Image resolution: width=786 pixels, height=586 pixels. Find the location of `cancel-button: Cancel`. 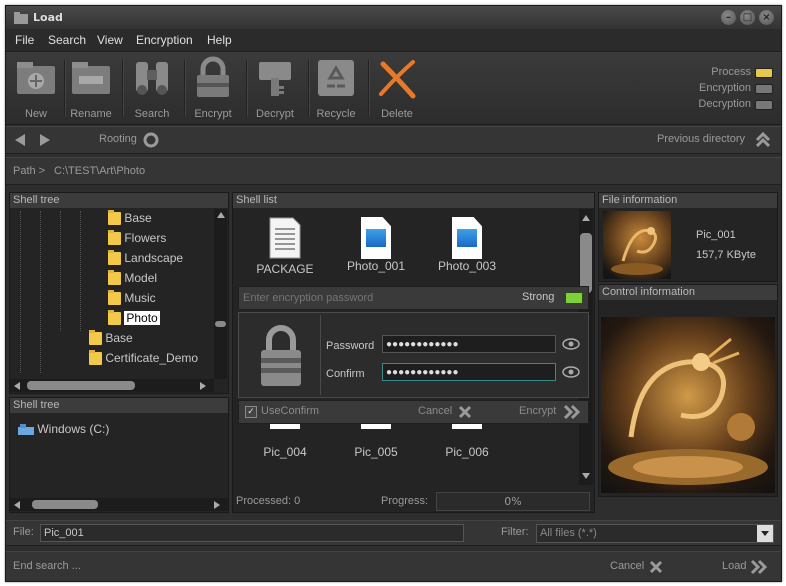

cancel-button: Cancel is located at coordinates (627, 566).